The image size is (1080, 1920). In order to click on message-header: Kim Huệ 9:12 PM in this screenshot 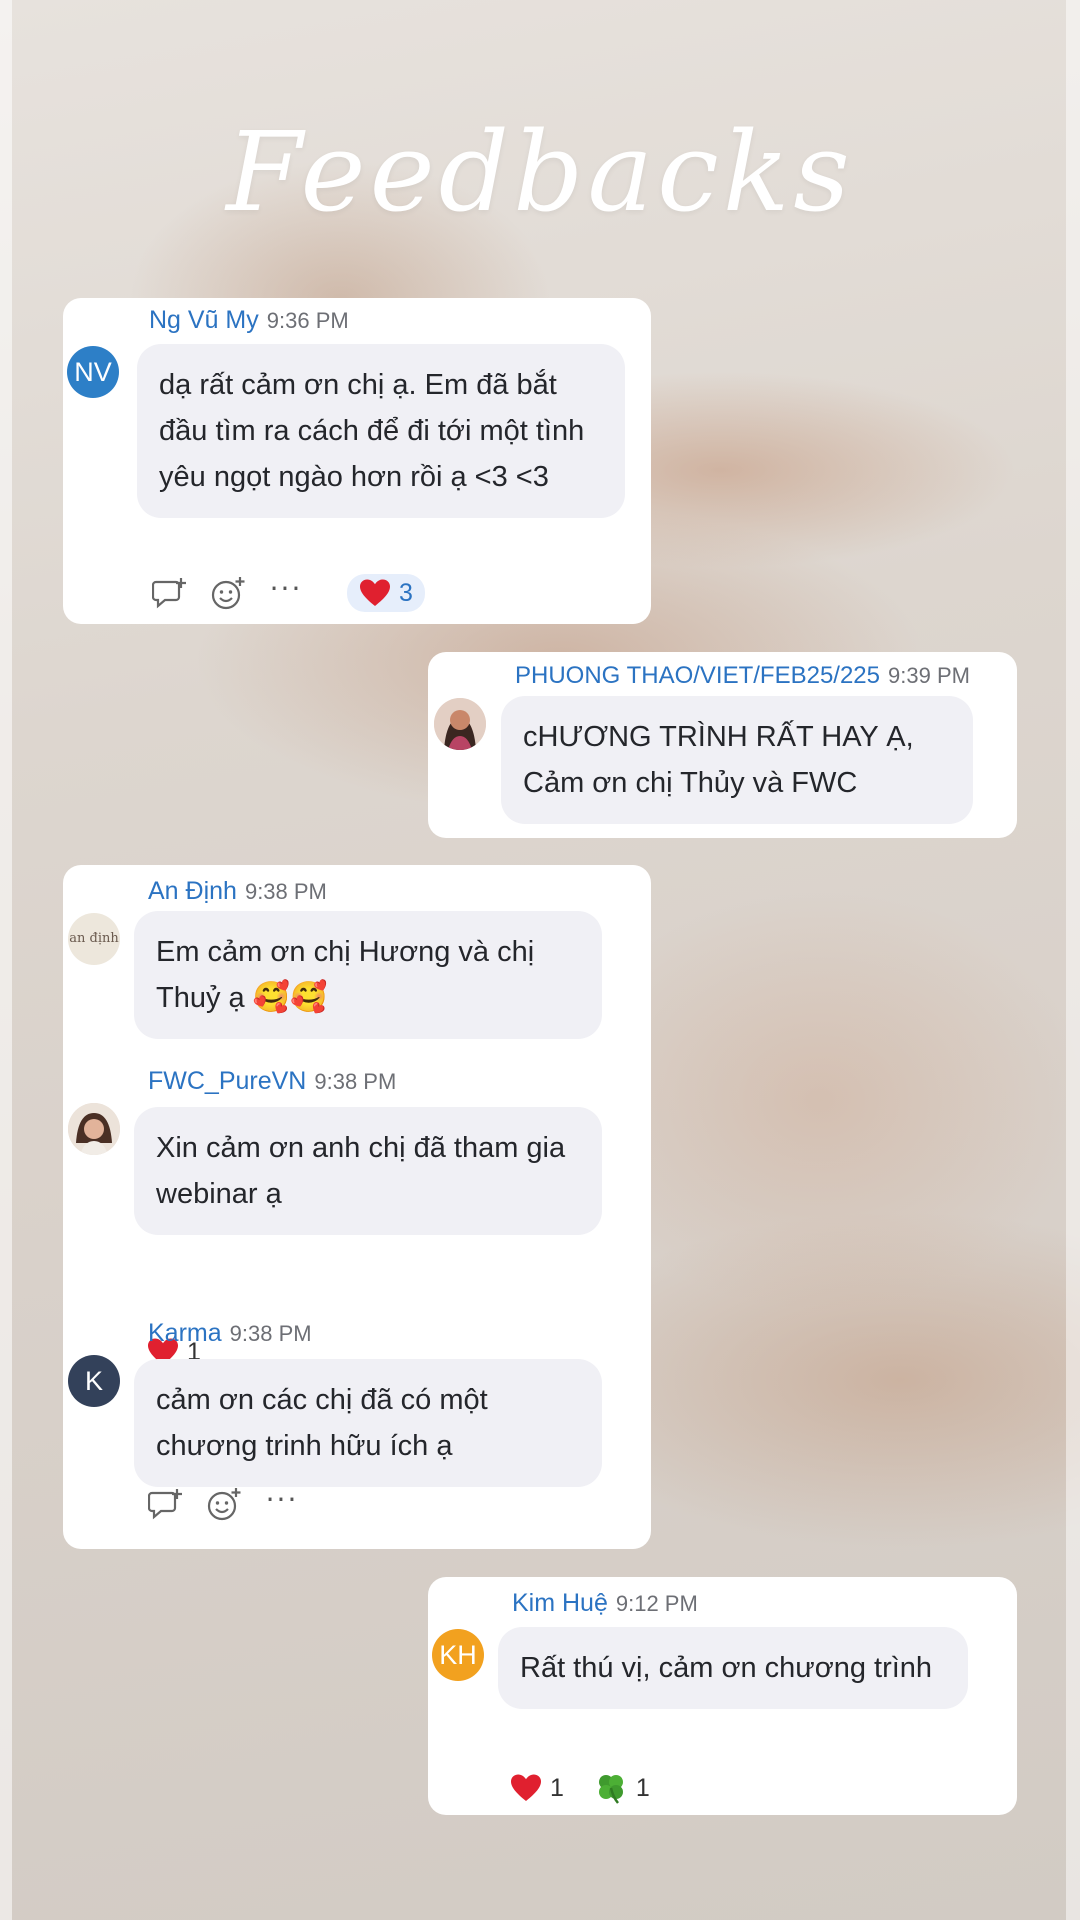, I will do `click(605, 1603)`.